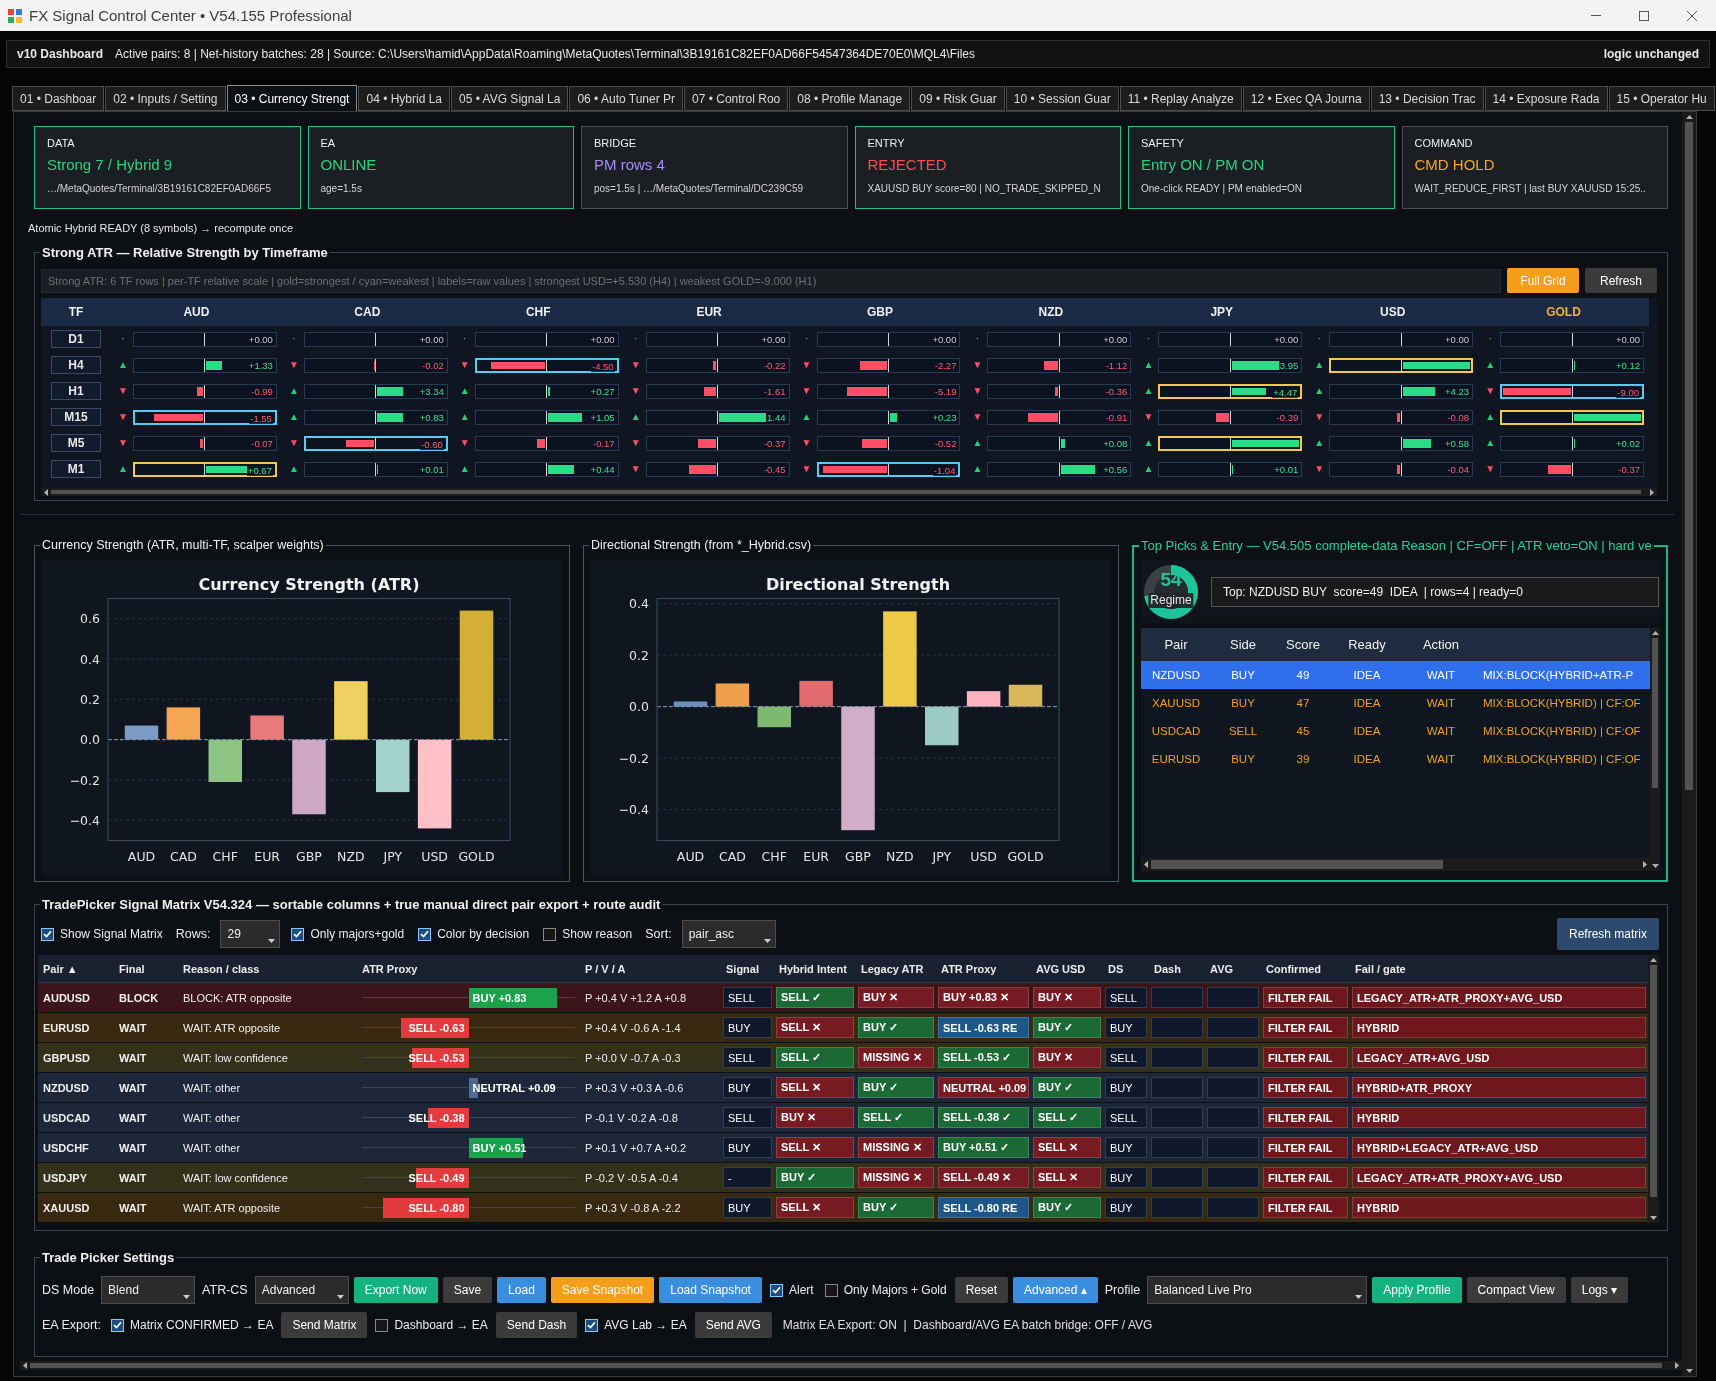  I want to click on pick-row: USDCAD SELL 45 IDEA WAIT MIX:BLOCK(HYBRID) | CF:OF, so click(1395, 731).